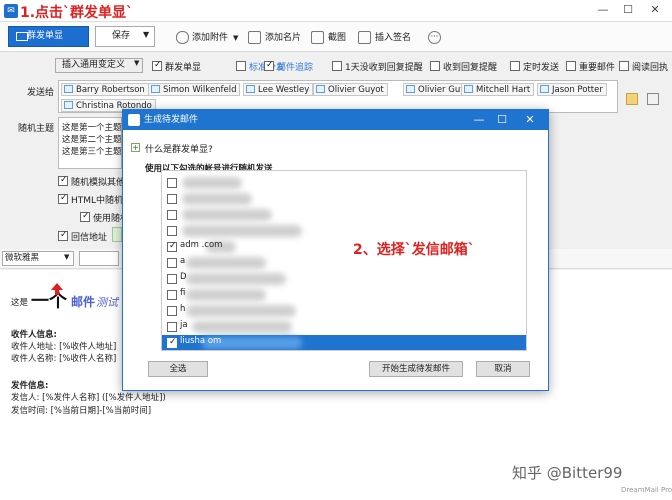 Image resolution: width=672 pixels, height=500 pixels. I want to click on insert-signature-button: 插入签名, so click(393, 38).